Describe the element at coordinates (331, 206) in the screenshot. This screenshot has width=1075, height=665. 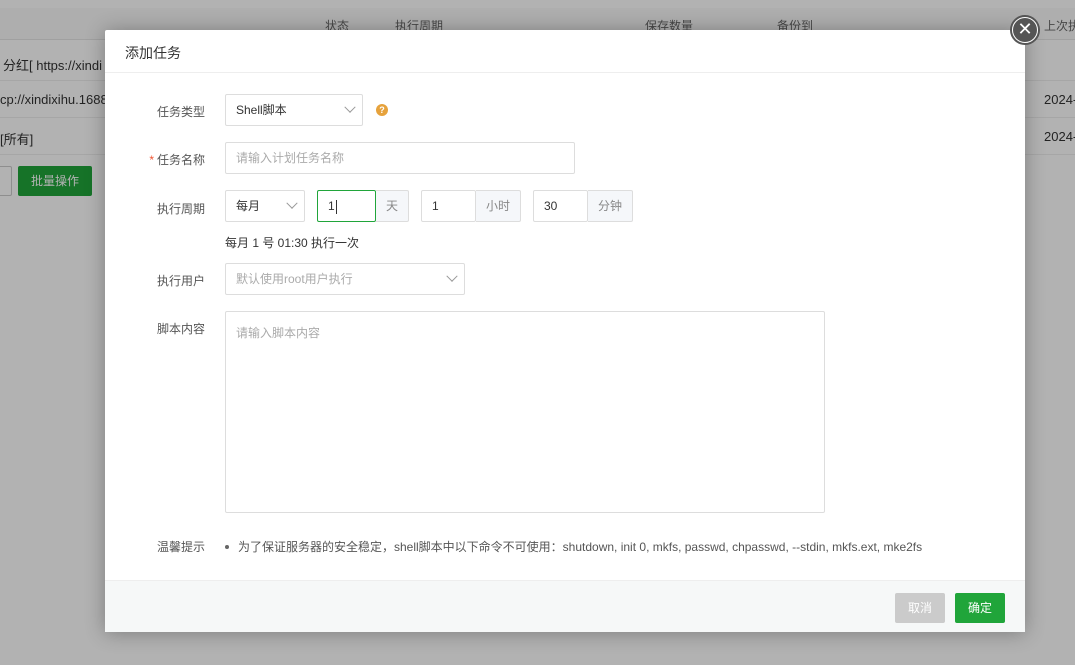
I see `day-value: 1` at that location.